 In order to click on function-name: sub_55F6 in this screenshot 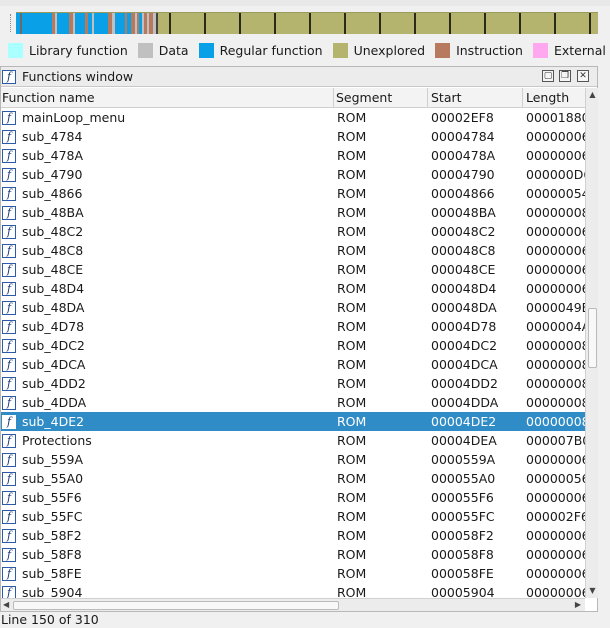, I will do `click(52, 497)`.